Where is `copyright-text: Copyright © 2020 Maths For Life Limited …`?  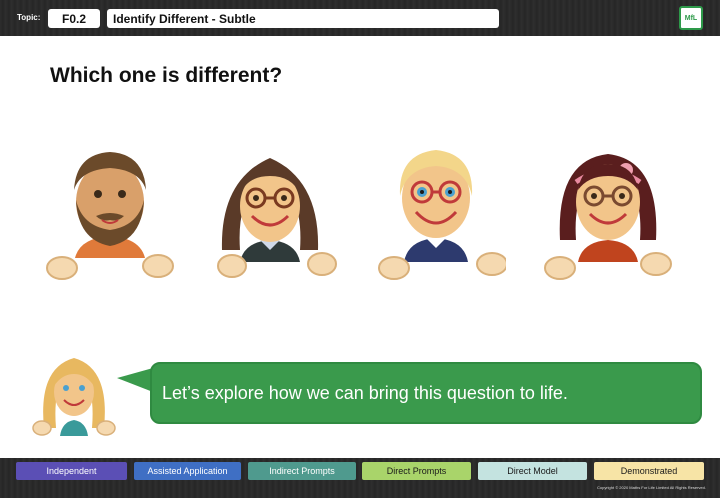
copyright-text: Copyright © 2020 Maths For Life Limited … is located at coordinates (651, 487).